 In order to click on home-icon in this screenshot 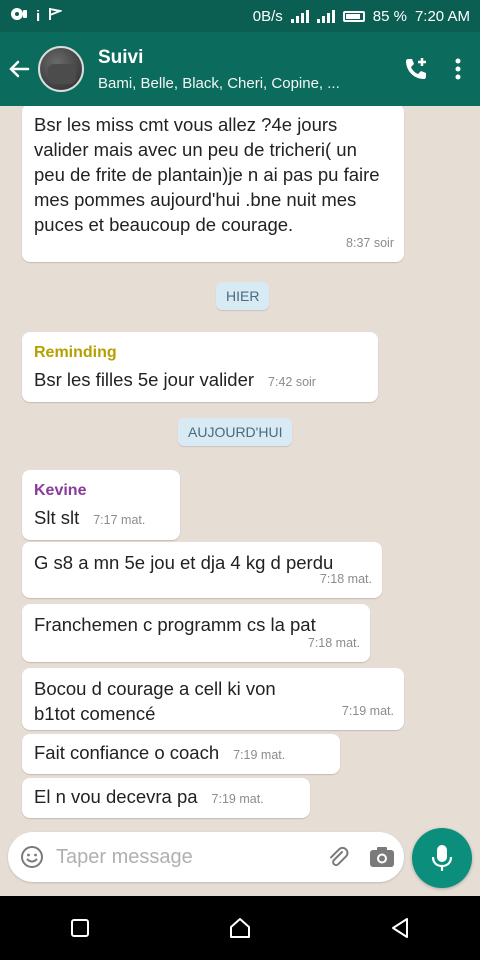, I will do `click(240, 928)`.